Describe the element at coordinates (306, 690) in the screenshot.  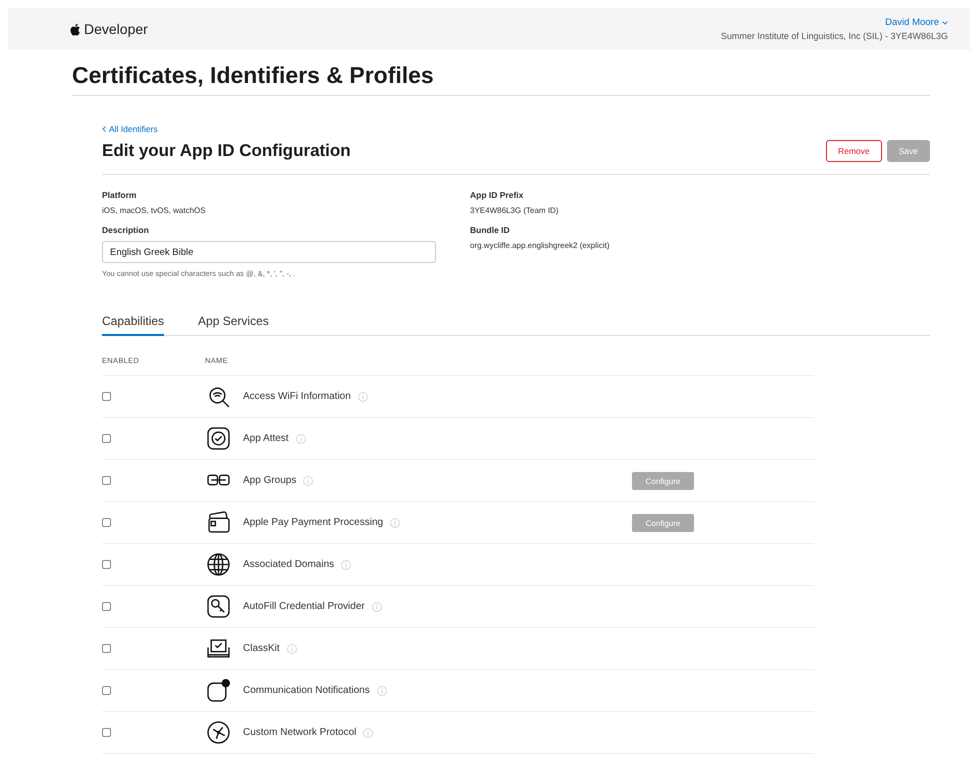
I see `capability-name: Communication Notifications` at that location.